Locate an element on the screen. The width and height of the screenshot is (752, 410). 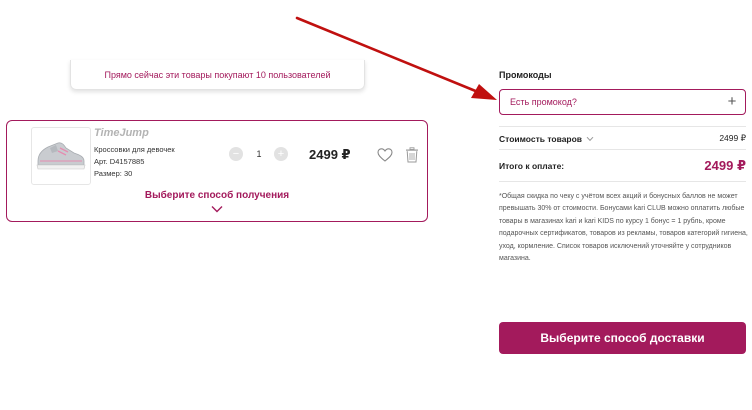
cost-row: Стоимость товаров 2499 ₽ is located at coordinates (622, 138).